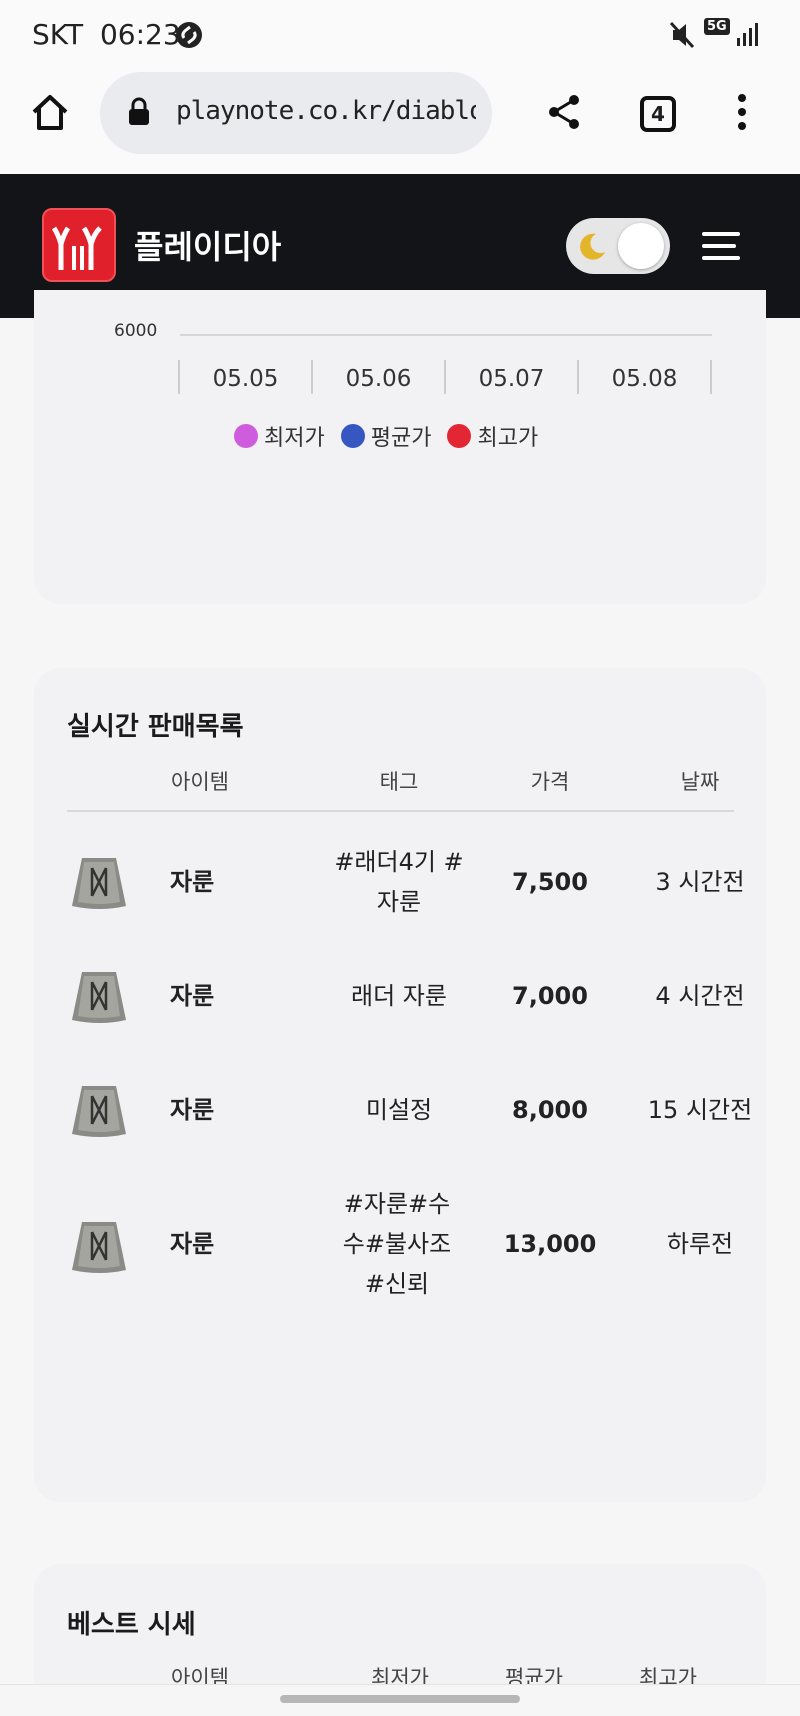  Describe the element at coordinates (139, 111) in the screenshot. I see `lock-icon` at that location.